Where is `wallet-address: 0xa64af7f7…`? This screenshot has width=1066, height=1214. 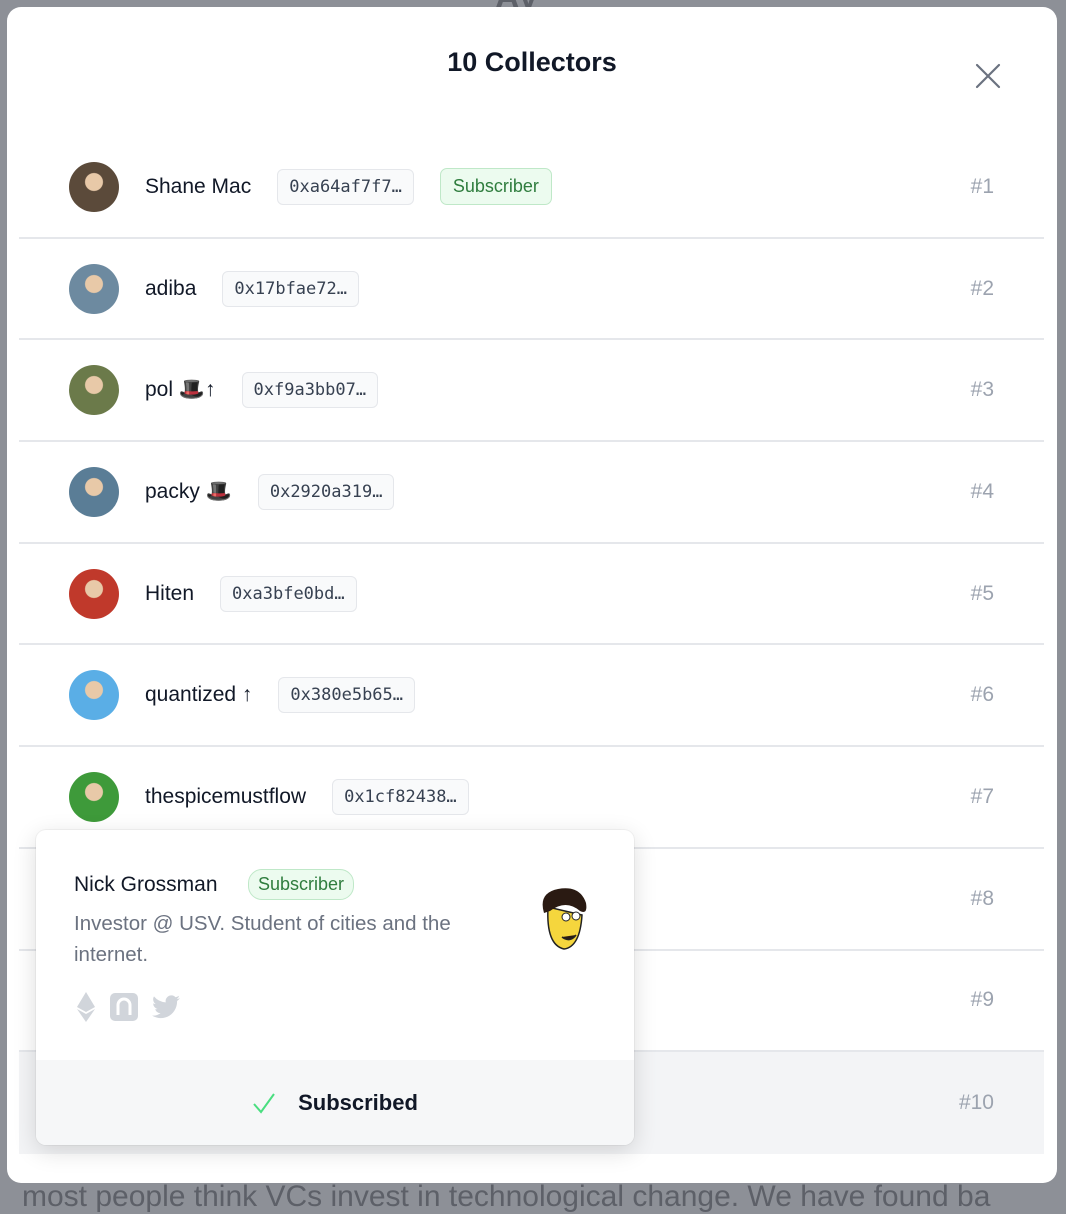
wallet-address: 0xa64af7f7… is located at coordinates (345, 186).